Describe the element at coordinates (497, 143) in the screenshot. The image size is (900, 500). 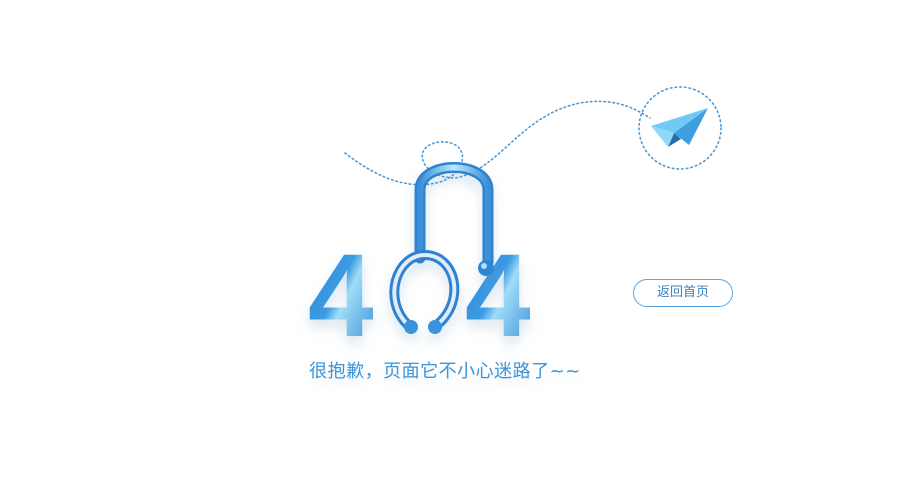
I see `flight-path` at that location.